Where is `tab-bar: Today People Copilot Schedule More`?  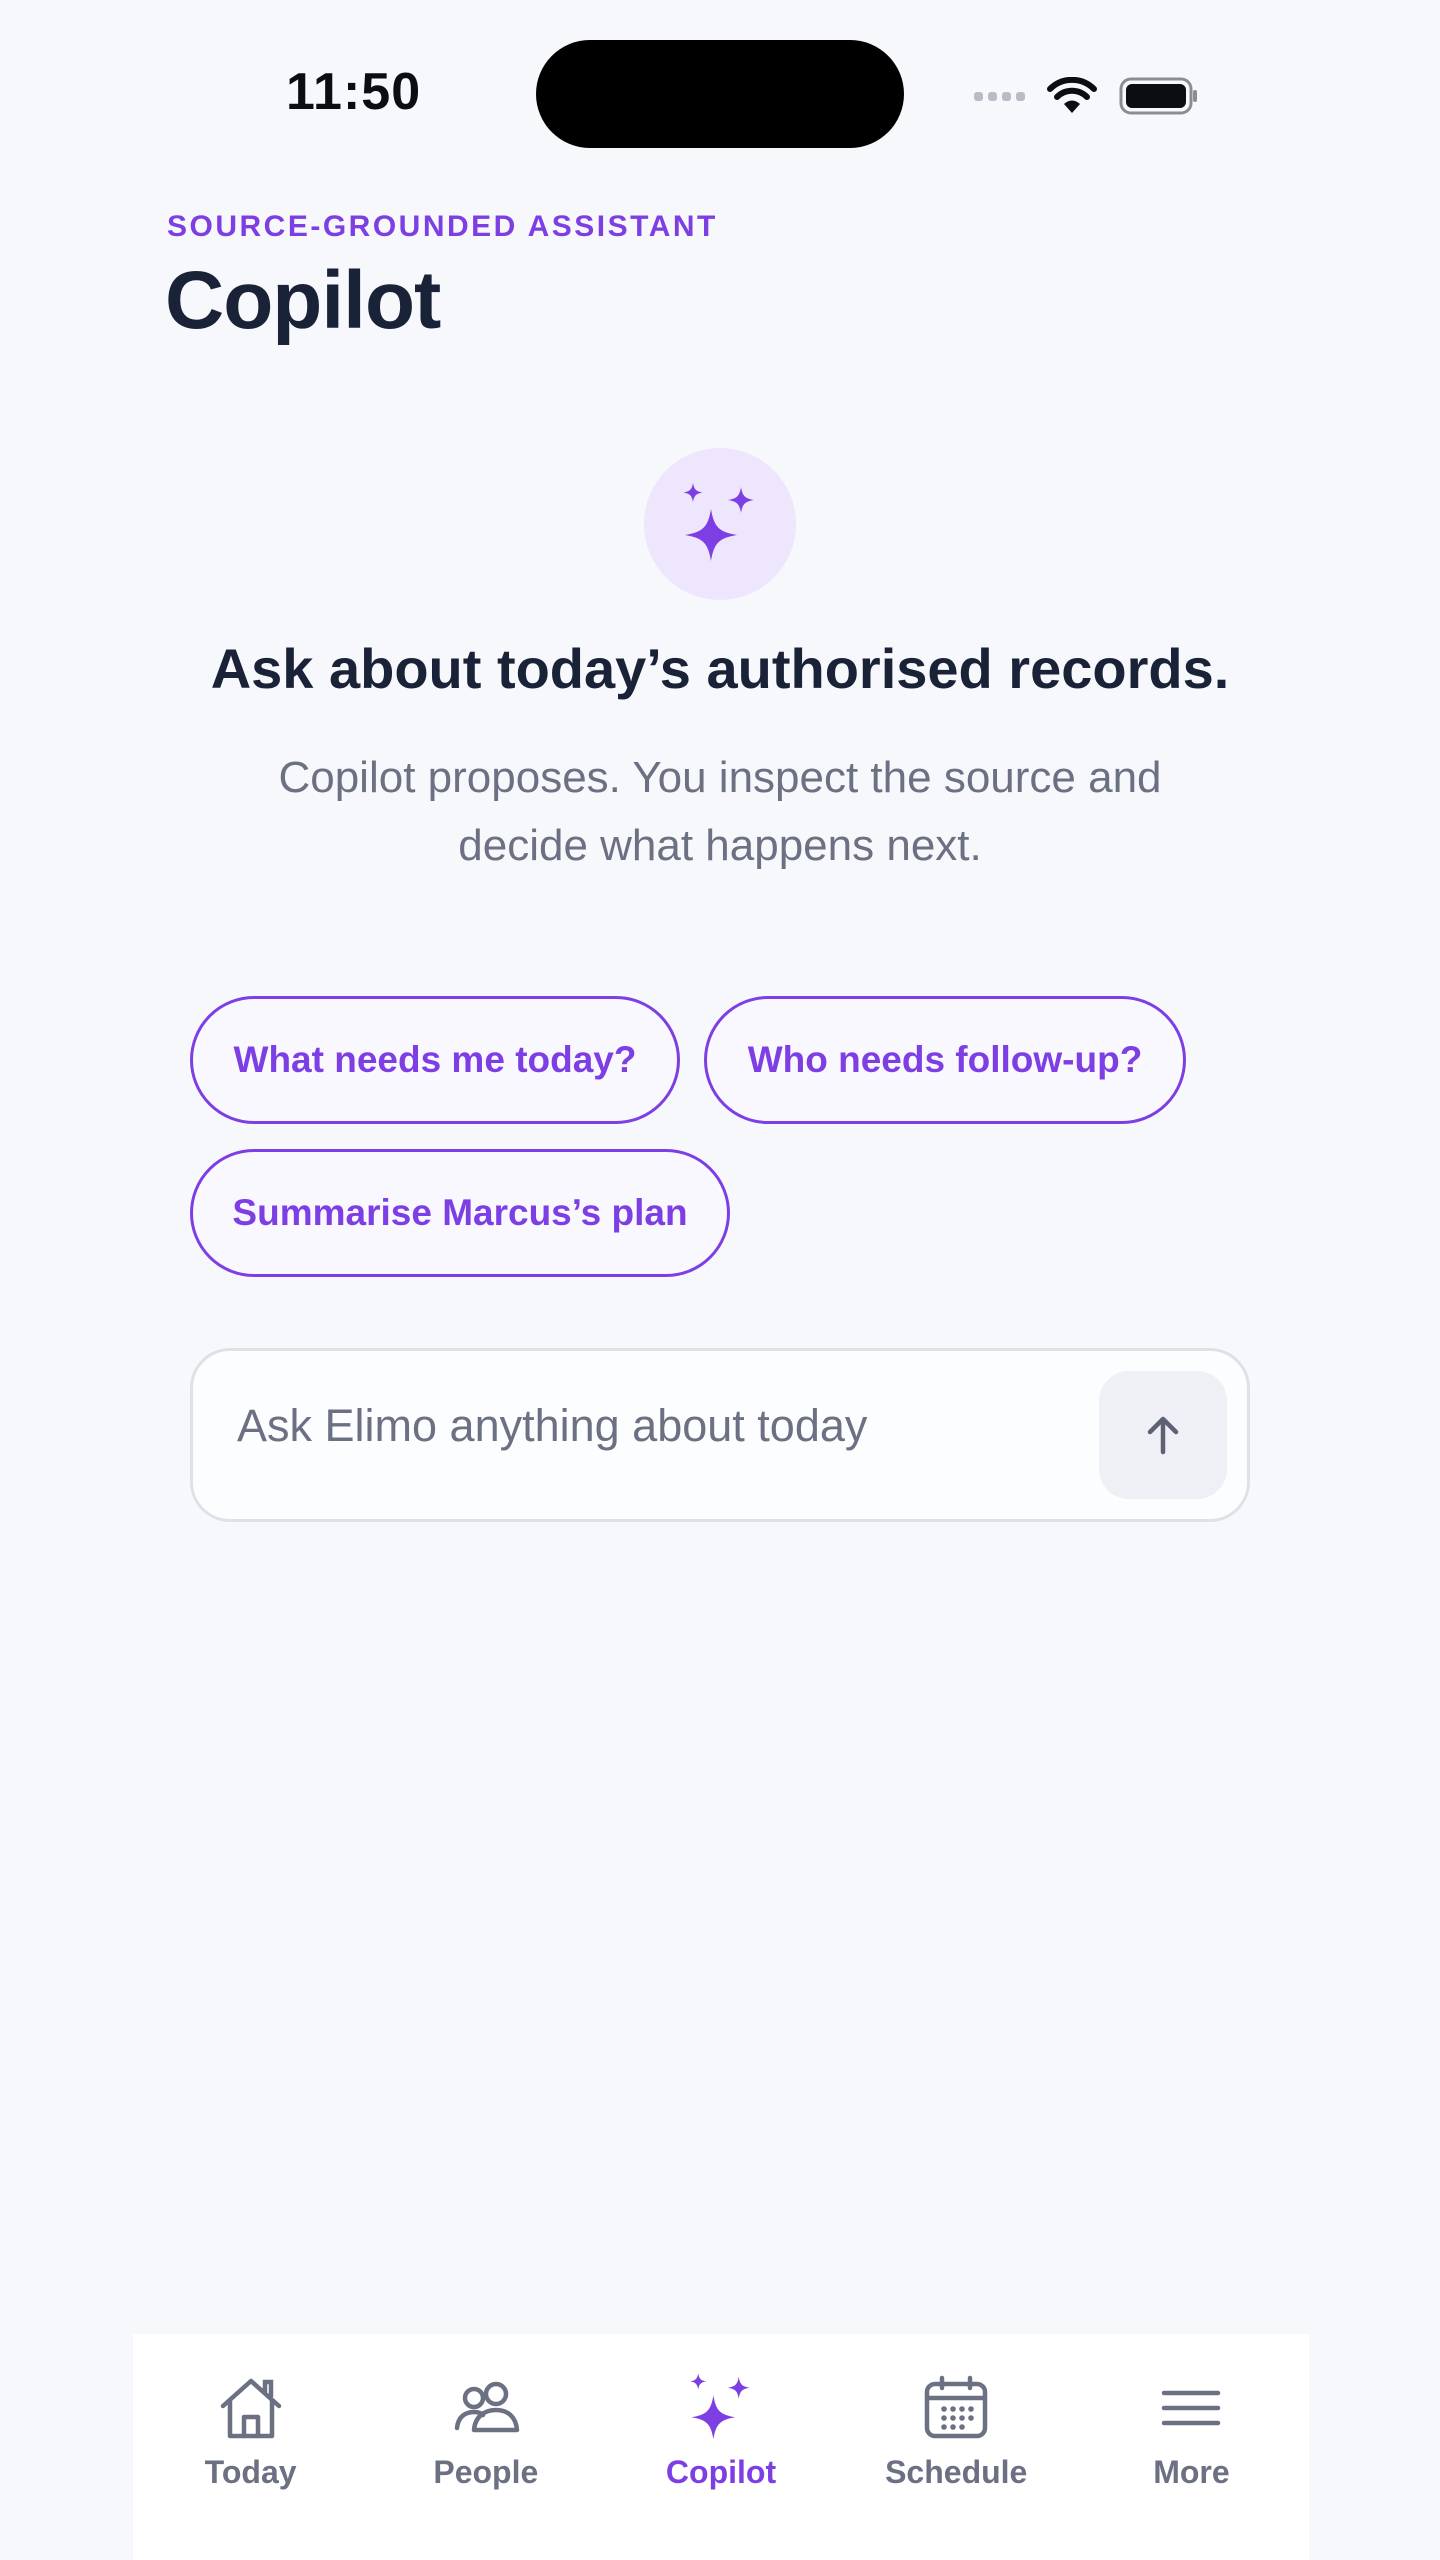
tab-bar: Today People Copilot Schedule More is located at coordinates (721, 2447).